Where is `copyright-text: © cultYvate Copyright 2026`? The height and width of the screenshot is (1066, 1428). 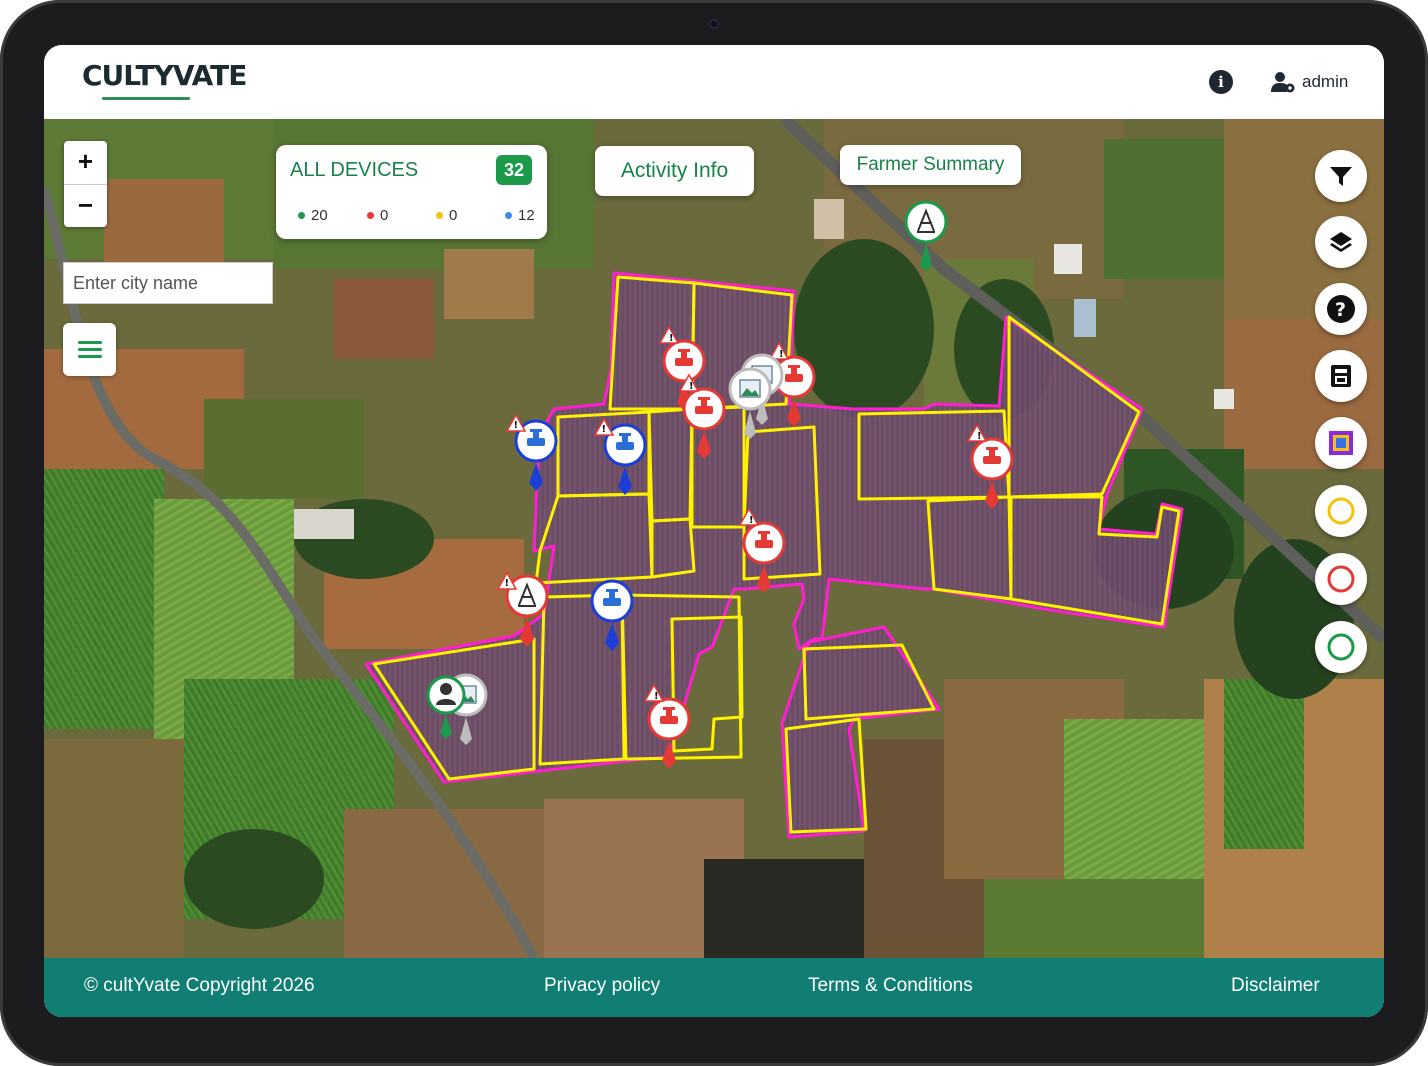 copyright-text: © cultYvate Copyright 2026 is located at coordinates (199, 985).